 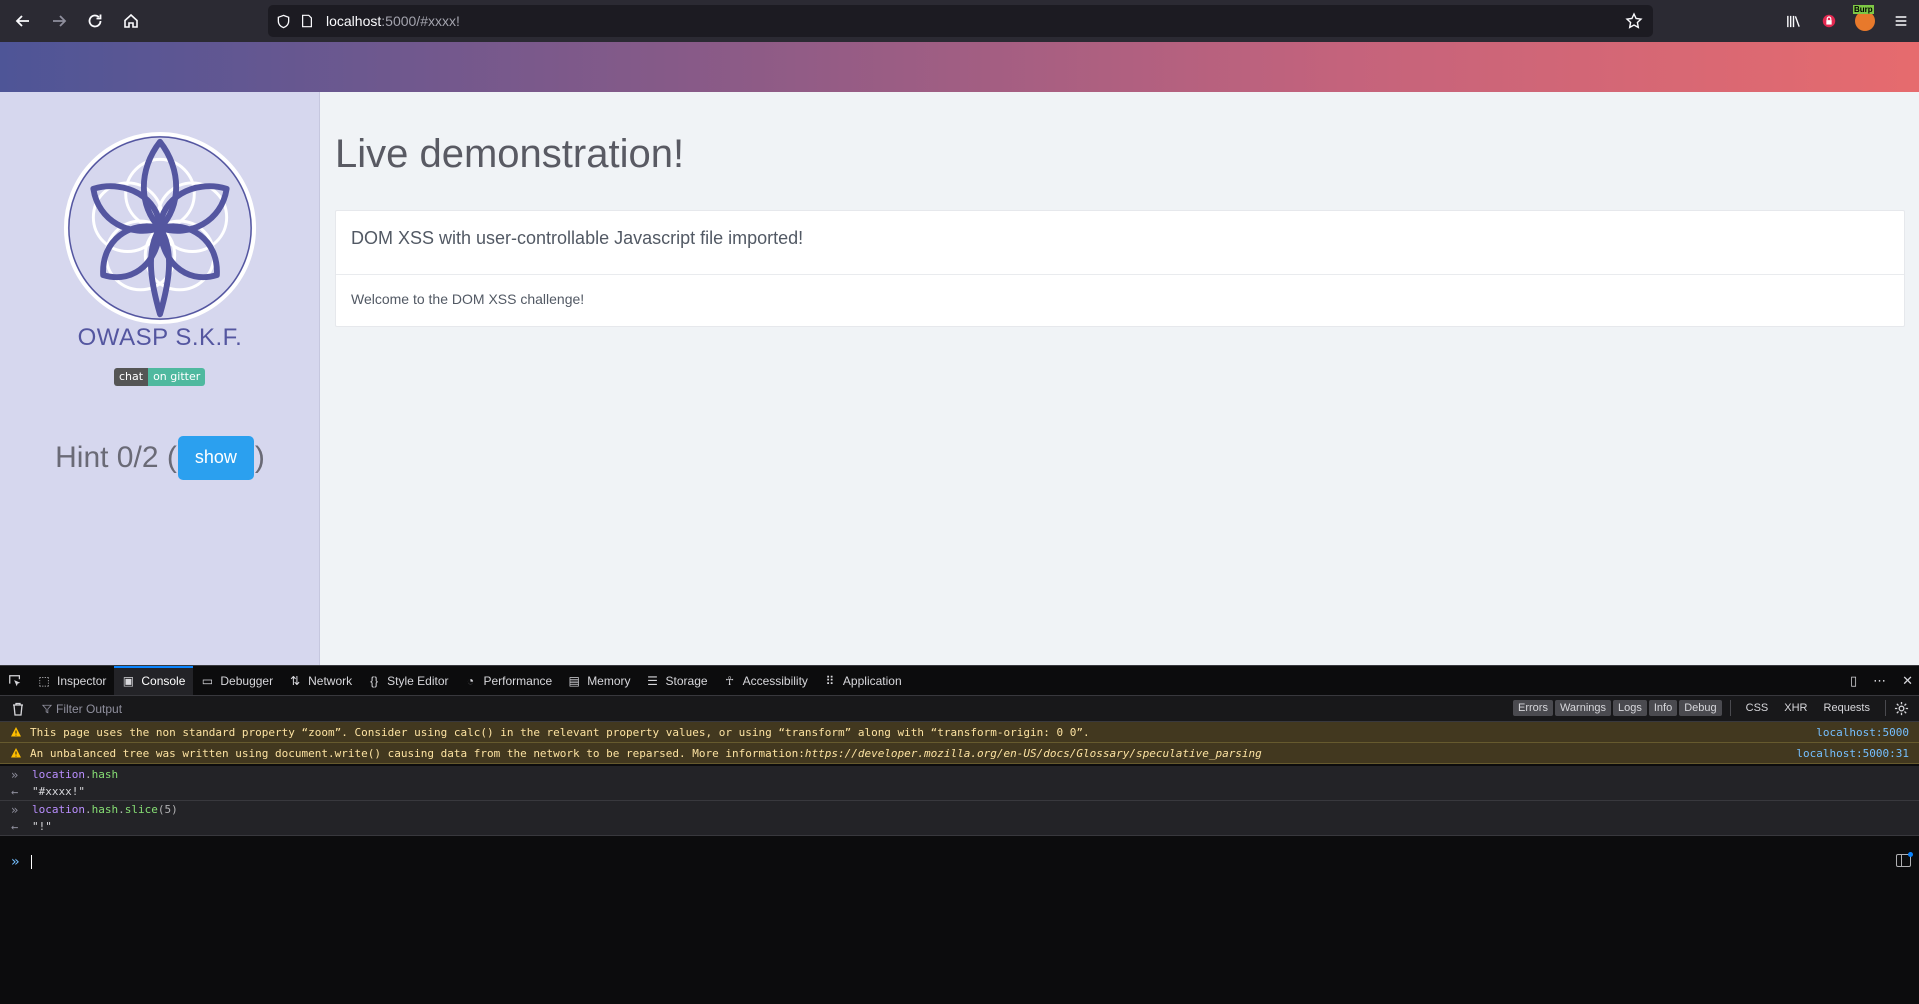 I want to click on tab-debugger: ▭ Debugger, so click(x=237, y=681).